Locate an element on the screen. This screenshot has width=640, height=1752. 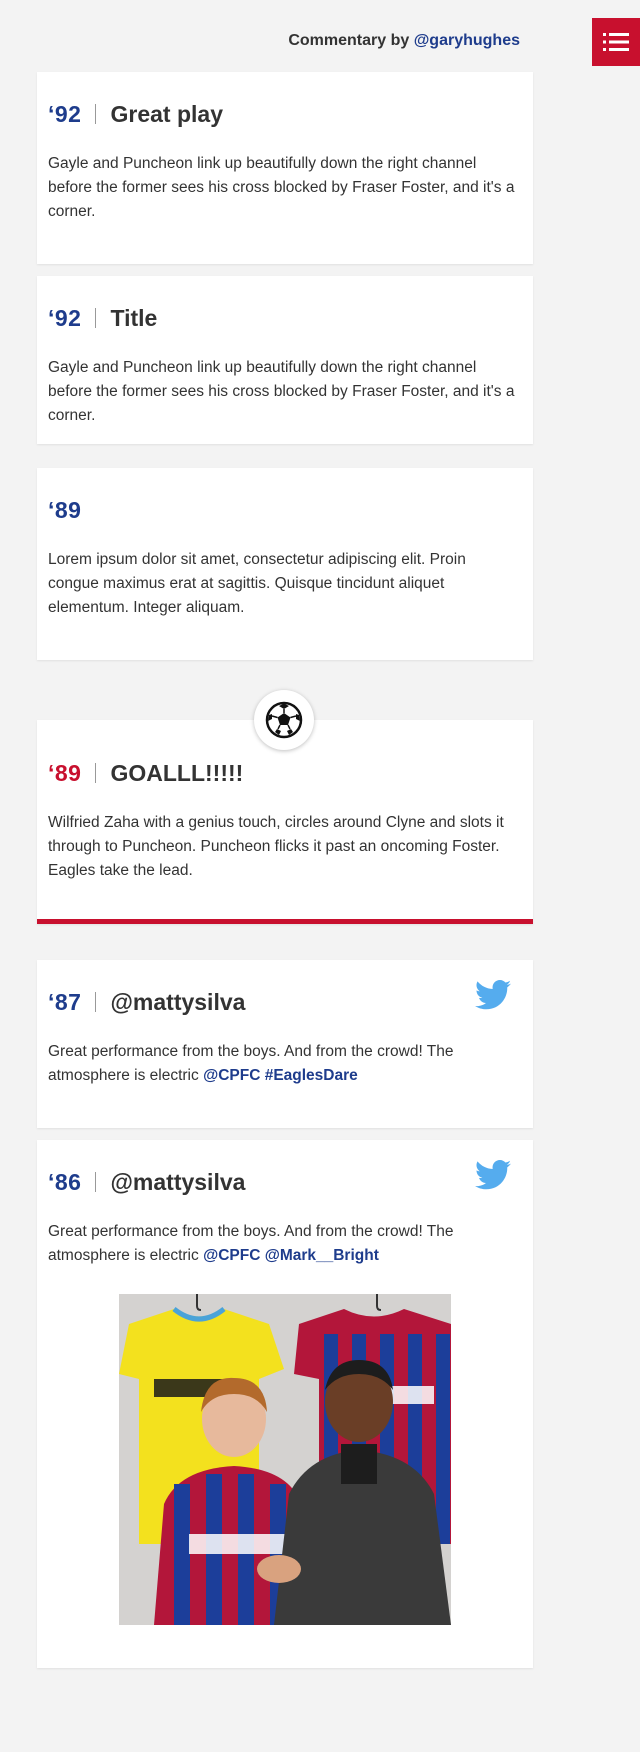
minute-label: ‘86 is located at coordinates (65, 1181).